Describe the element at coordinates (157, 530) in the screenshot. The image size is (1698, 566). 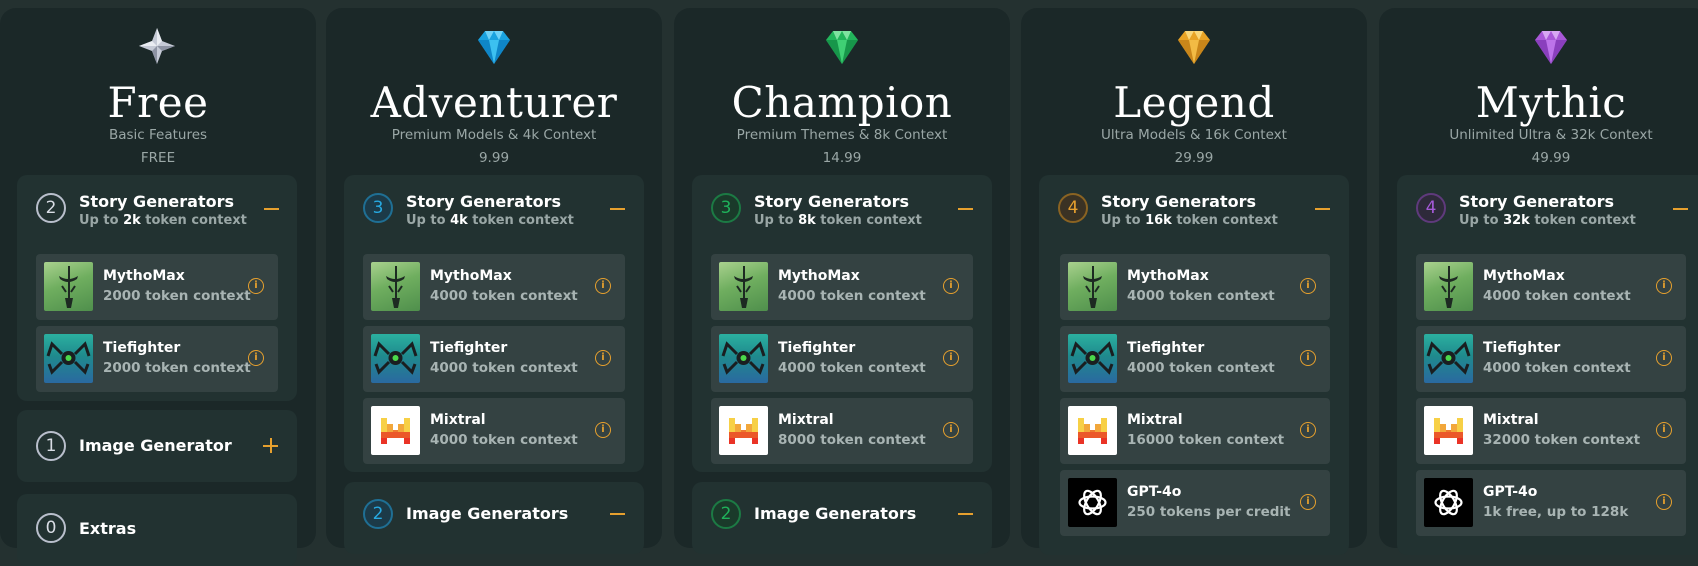
I see `extras-section: 0 Extras` at that location.